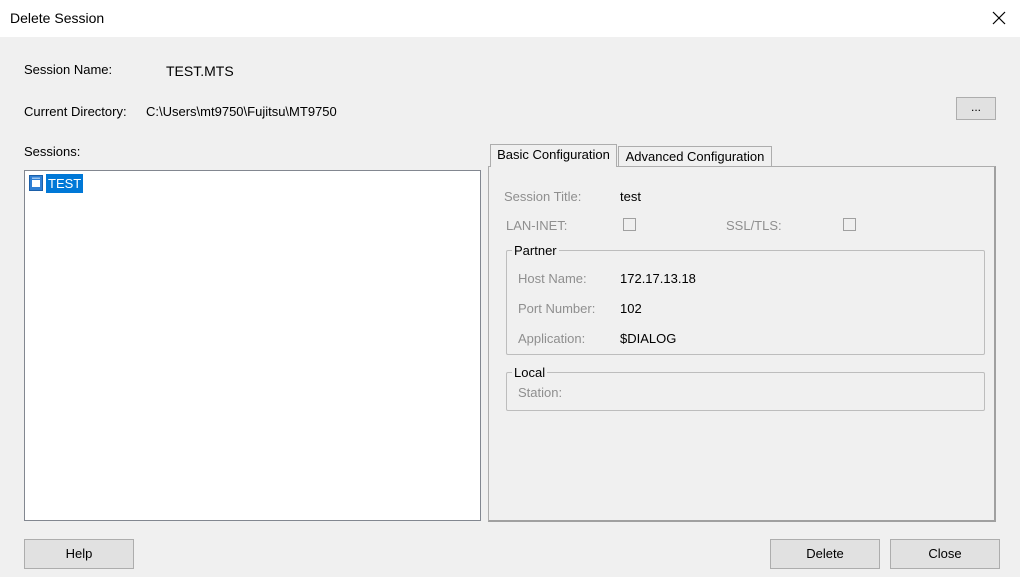 The width and height of the screenshot is (1020, 577). I want to click on session-name-label: Session Name:, so click(68, 69).